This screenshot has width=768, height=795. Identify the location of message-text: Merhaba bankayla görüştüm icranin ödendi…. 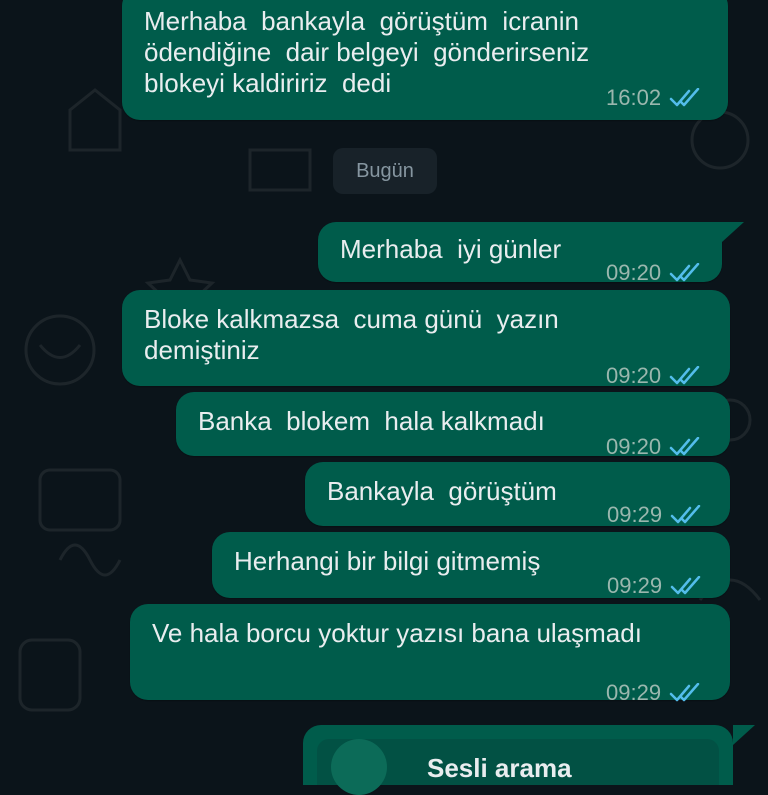
(367, 52).